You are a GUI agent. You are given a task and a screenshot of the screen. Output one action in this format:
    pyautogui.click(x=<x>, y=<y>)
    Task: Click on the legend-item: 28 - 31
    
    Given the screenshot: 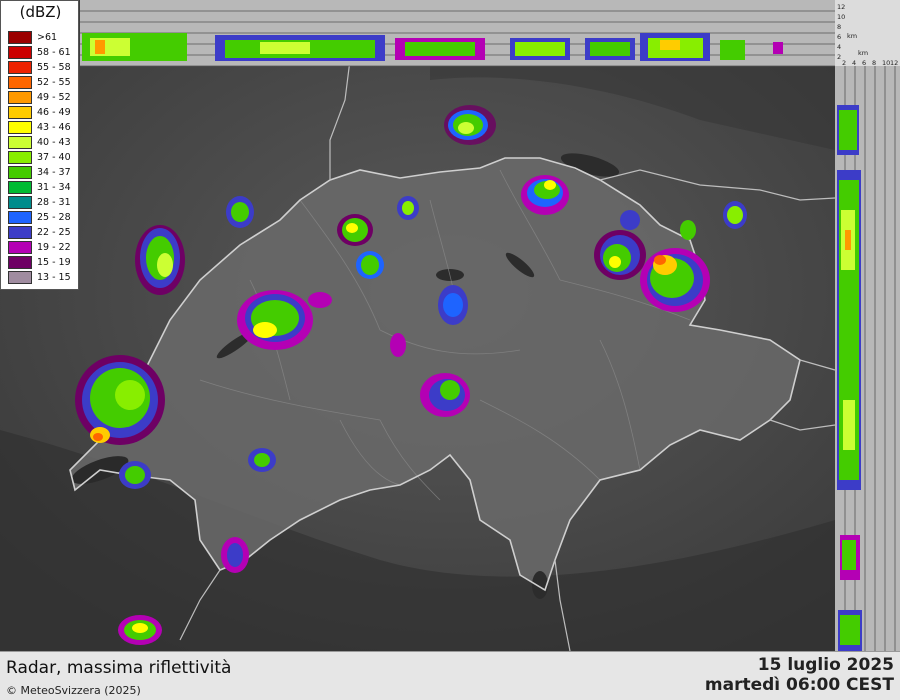 What is the action you would take?
    pyautogui.click(x=43, y=203)
    